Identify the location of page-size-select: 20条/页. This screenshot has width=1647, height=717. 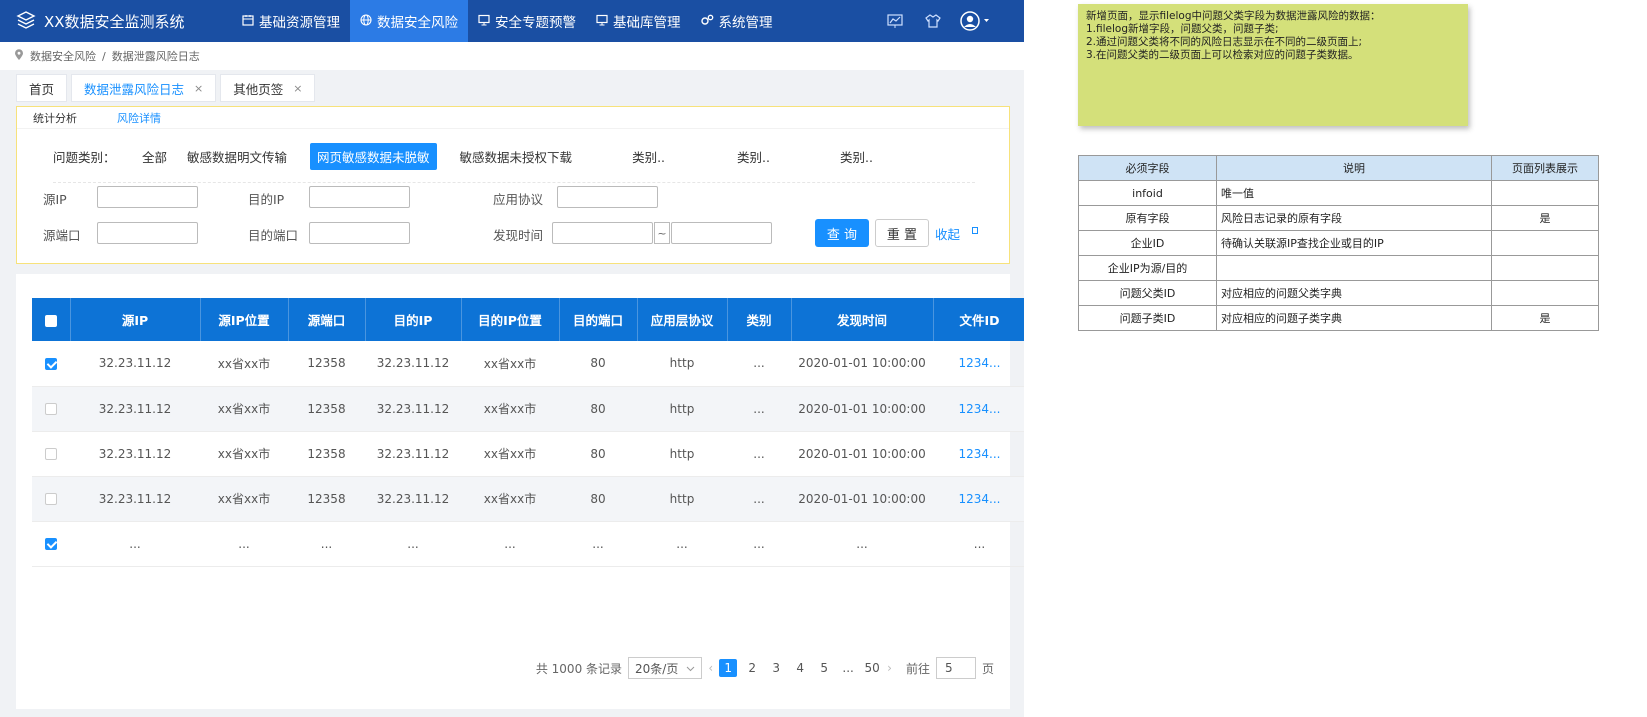
(665, 668).